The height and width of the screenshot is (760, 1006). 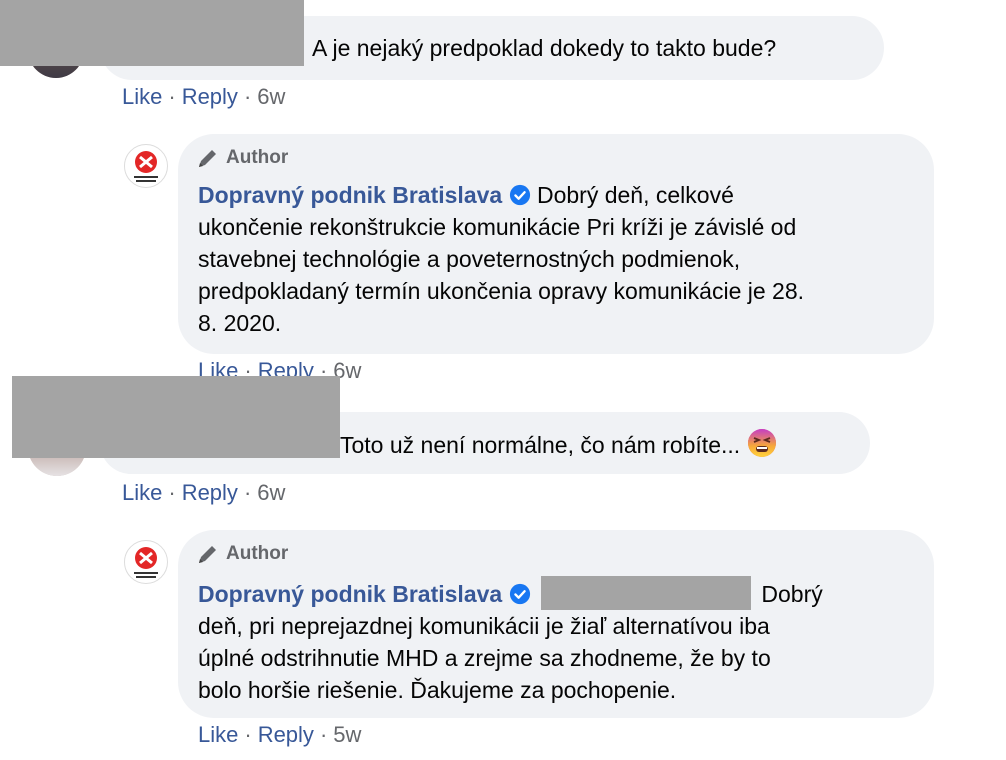 I want to click on timestamp: 5w, so click(x=347, y=734).